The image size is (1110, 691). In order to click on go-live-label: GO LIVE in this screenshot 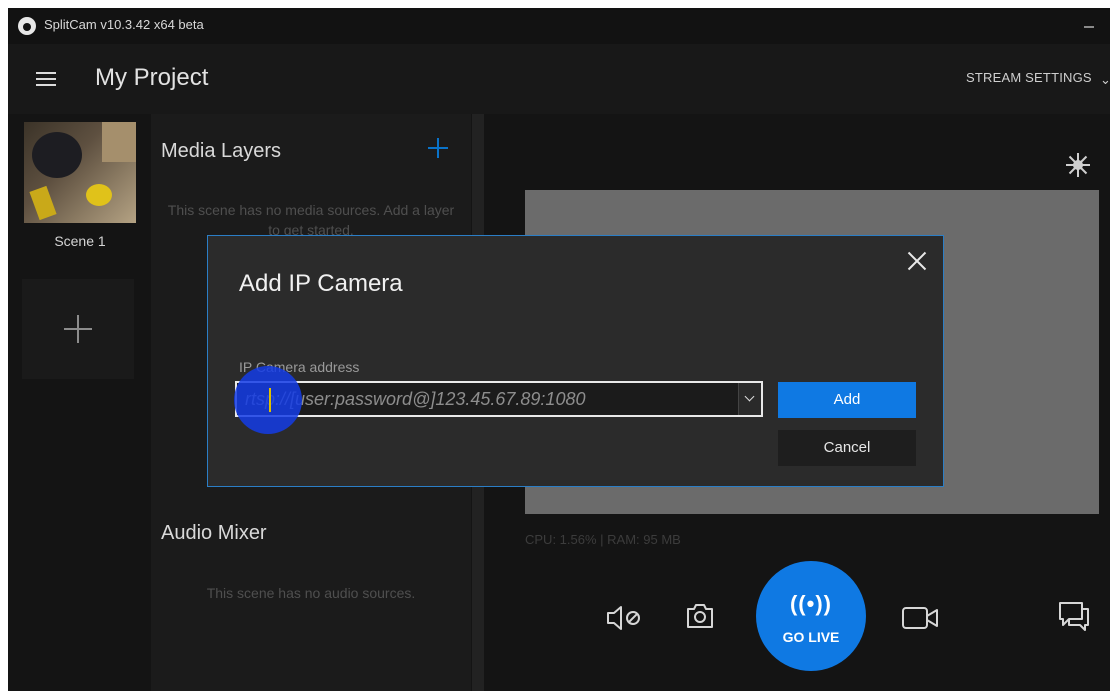, I will do `click(811, 637)`.